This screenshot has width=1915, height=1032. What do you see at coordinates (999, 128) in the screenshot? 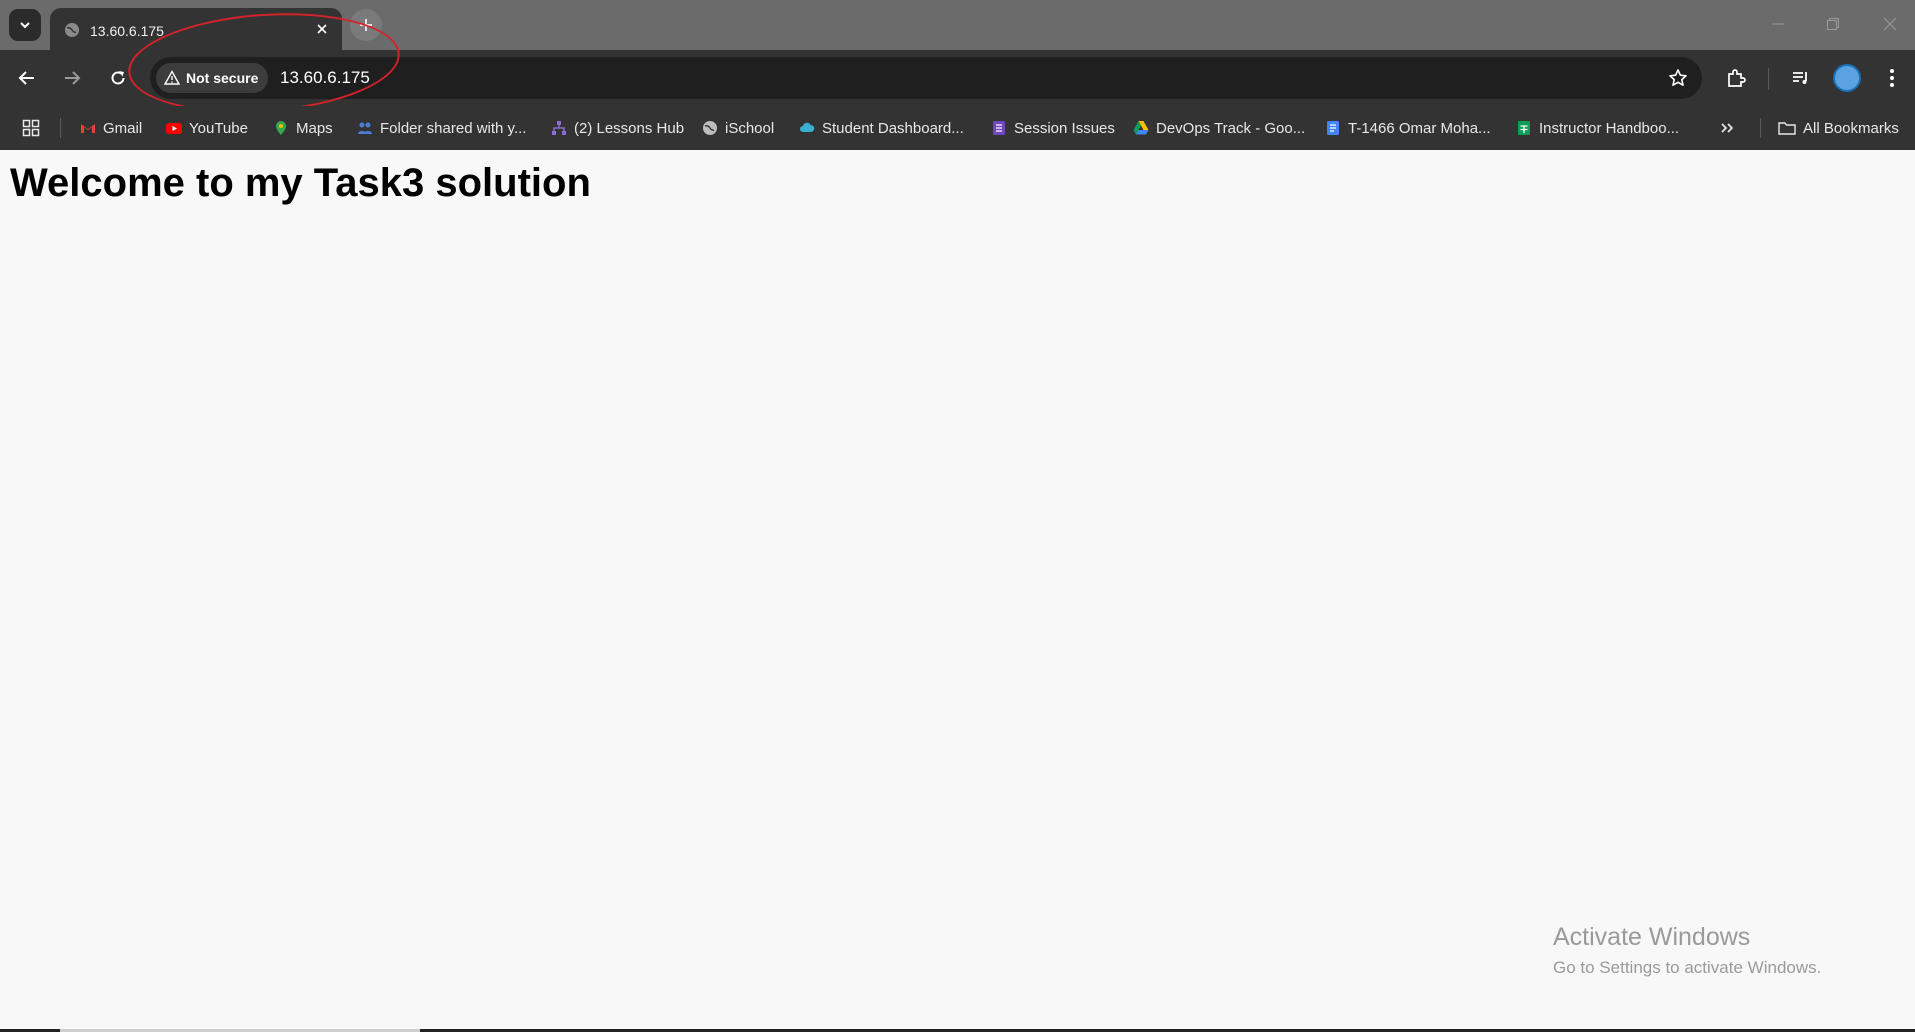
I see `forms-icon` at bounding box center [999, 128].